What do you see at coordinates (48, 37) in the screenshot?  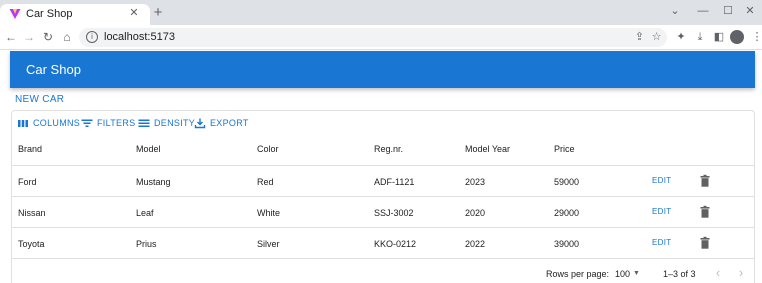 I see `reload-icon: ↻` at bounding box center [48, 37].